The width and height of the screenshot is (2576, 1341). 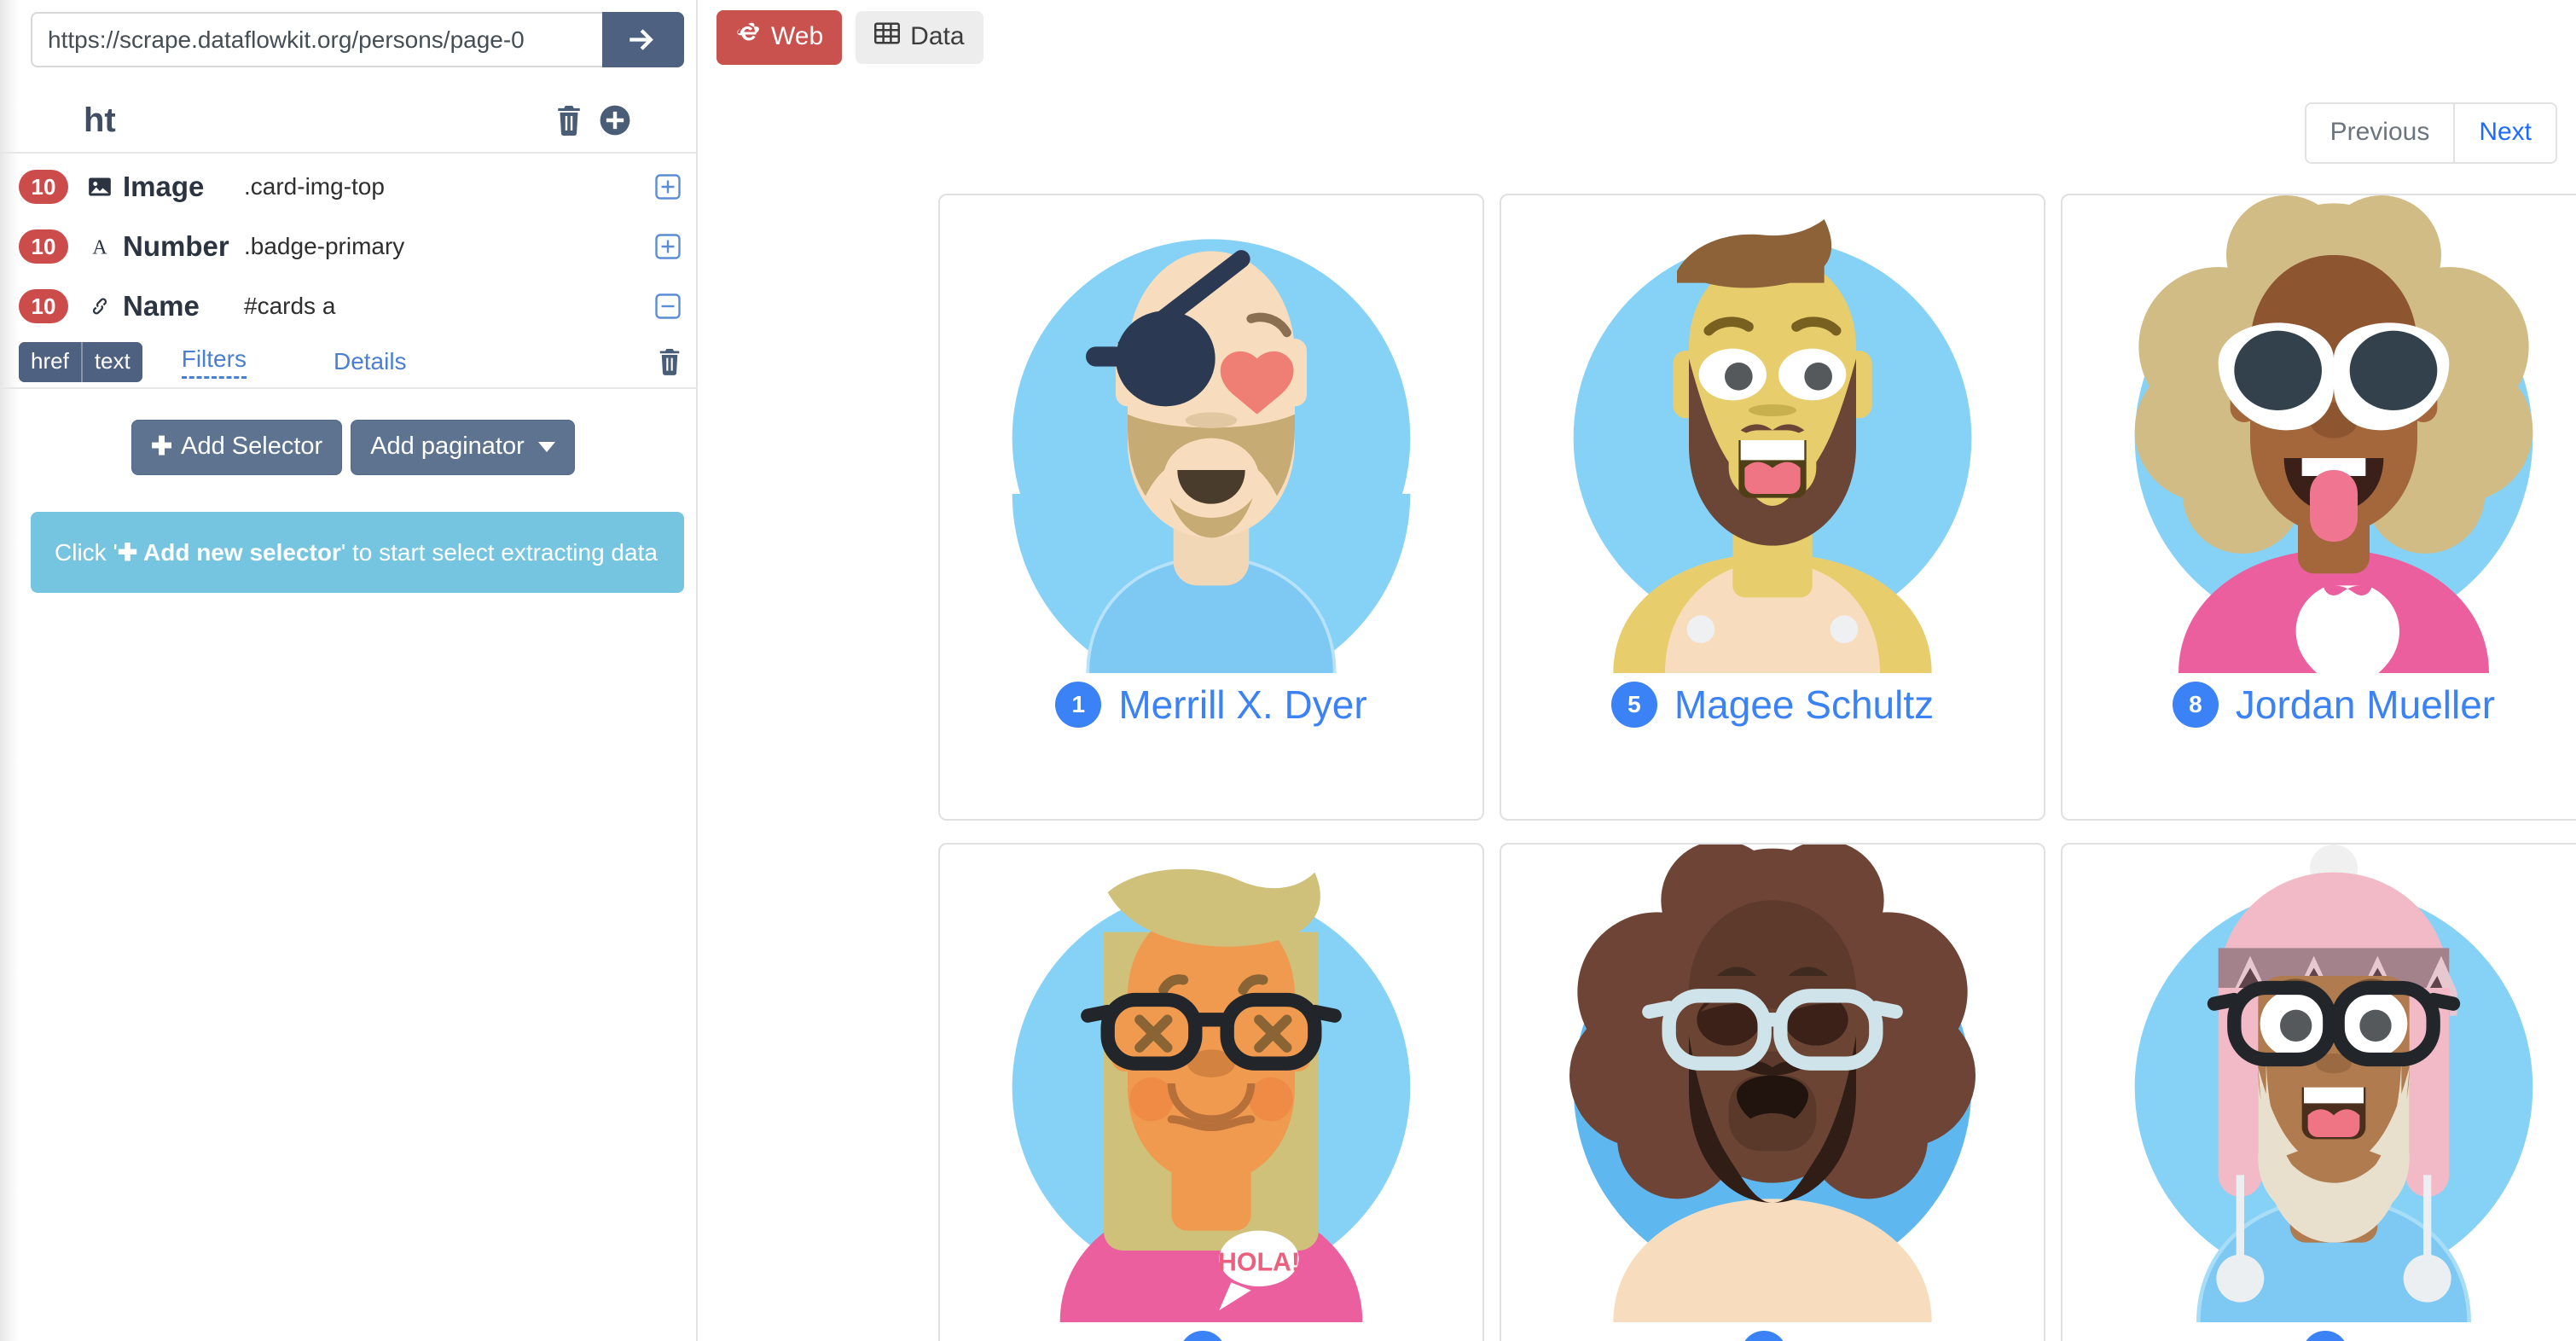 What do you see at coordinates (349, 306) in the screenshot?
I see `selector-row-name: 10 Name #cards a` at bounding box center [349, 306].